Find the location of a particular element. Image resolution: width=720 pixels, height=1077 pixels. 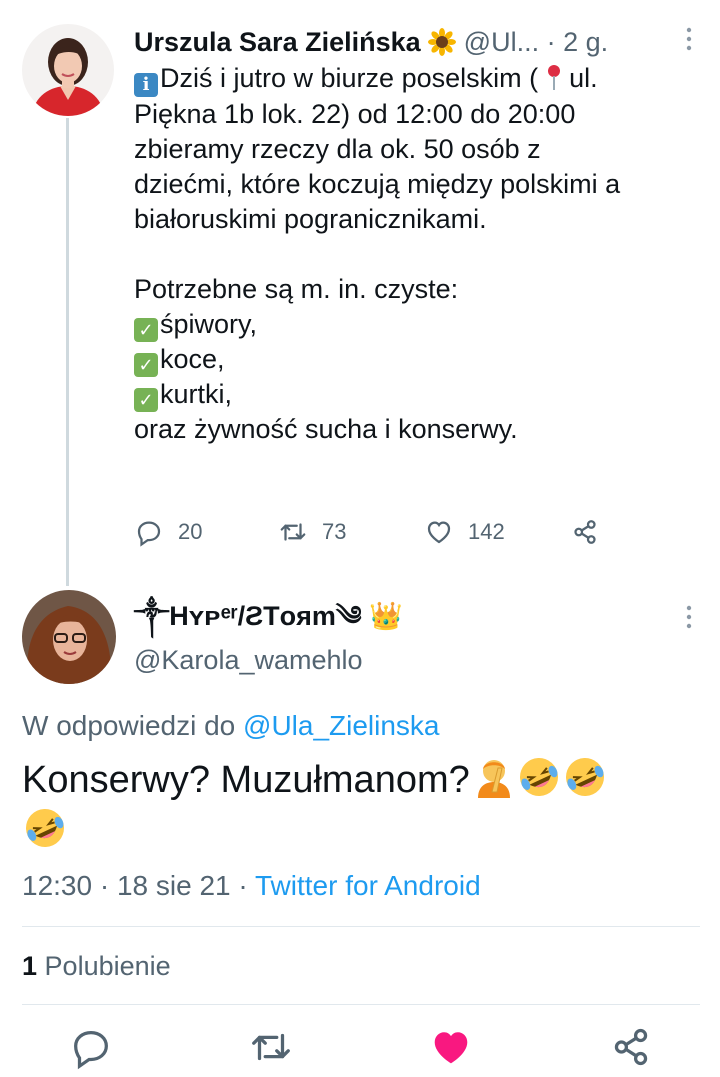

likes-summary: 1 Polubienie is located at coordinates (96, 966).